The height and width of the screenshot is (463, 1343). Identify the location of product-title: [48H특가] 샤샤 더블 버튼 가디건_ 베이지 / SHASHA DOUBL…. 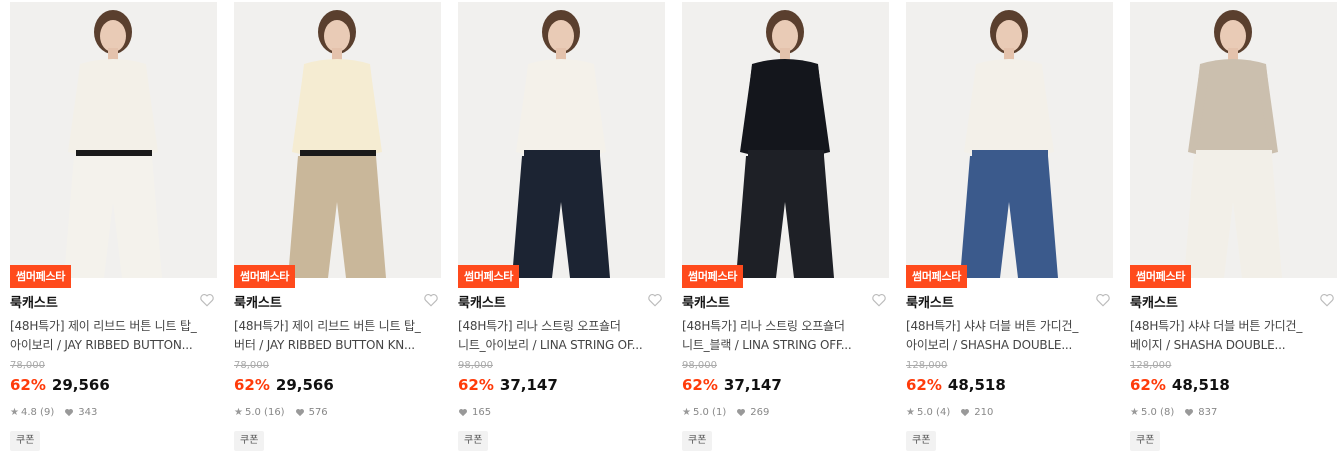
(1232, 336).